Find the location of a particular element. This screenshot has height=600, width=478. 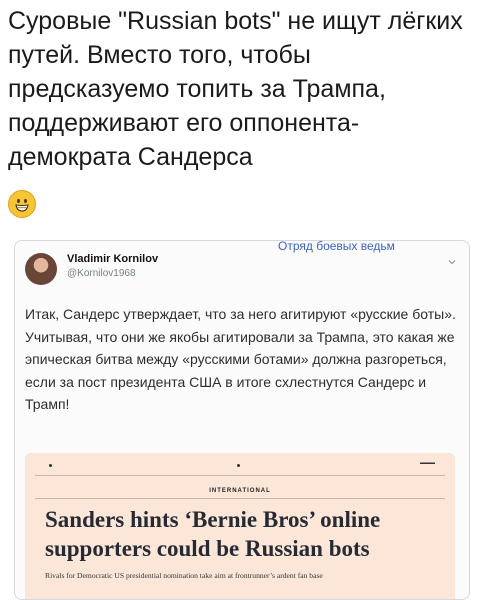

article-section: INTERNATIONAL is located at coordinates (240, 491).